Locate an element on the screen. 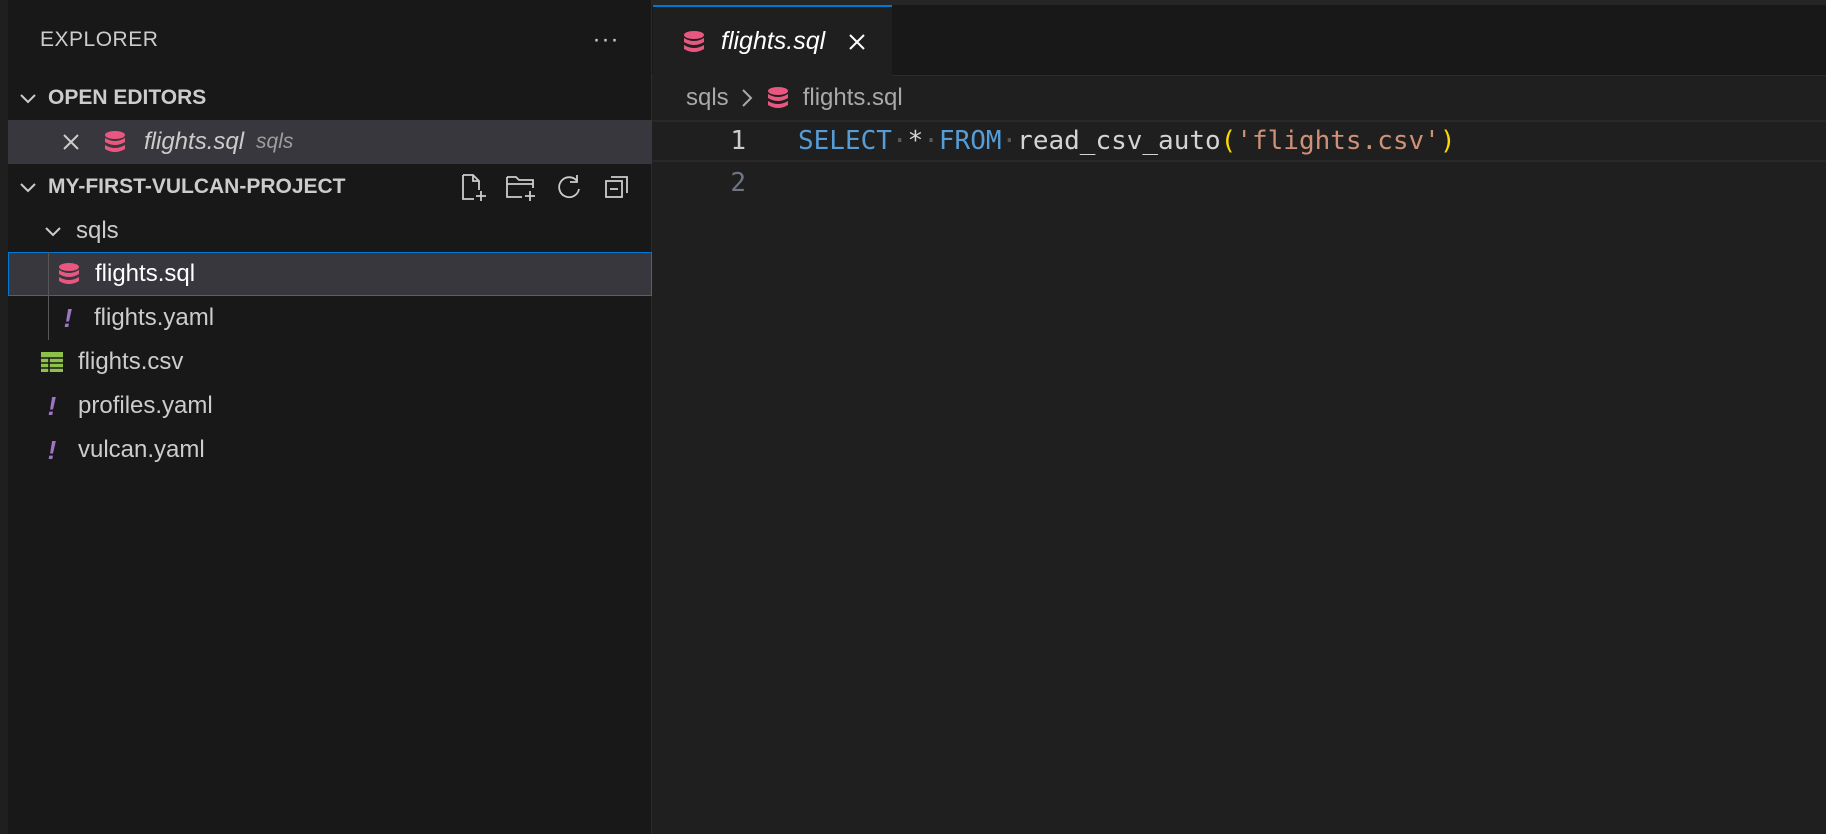 This screenshot has height=834, width=1826. open-editors-header: OPEN EDITORS is located at coordinates (330, 98).